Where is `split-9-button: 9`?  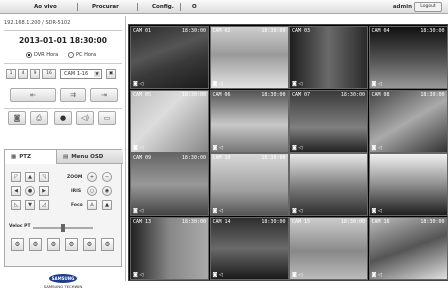
split-9-button: 9 is located at coordinates (35, 74).